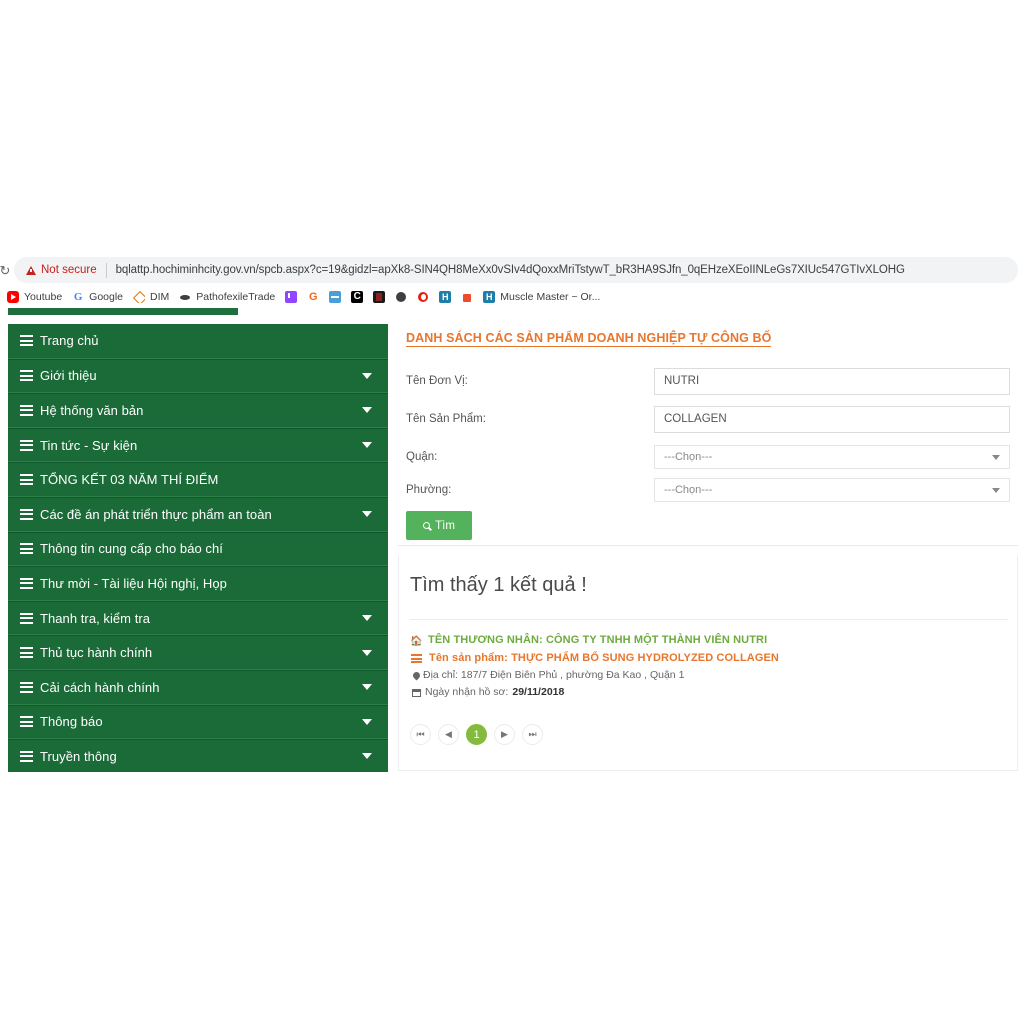 This screenshot has height=1024, width=1024. Describe the element at coordinates (416, 693) in the screenshot. I see `calendar-icon` at that location.